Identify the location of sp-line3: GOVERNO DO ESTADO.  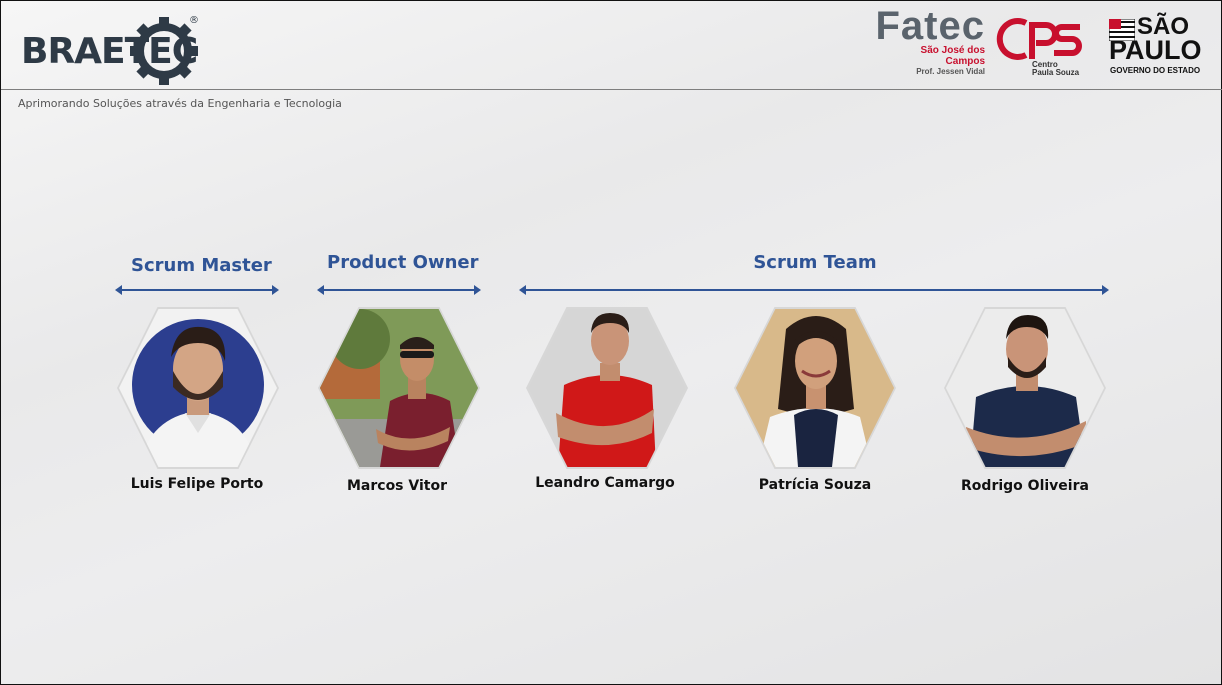
(1155, 70).